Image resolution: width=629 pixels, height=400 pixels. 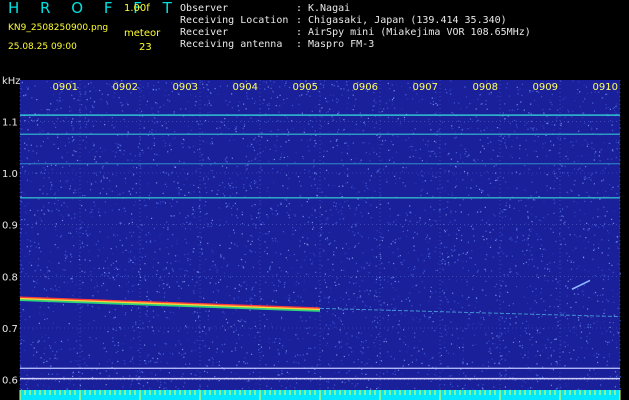 I want to click on x-tick-label: 0907, so click(x=425, y=87).